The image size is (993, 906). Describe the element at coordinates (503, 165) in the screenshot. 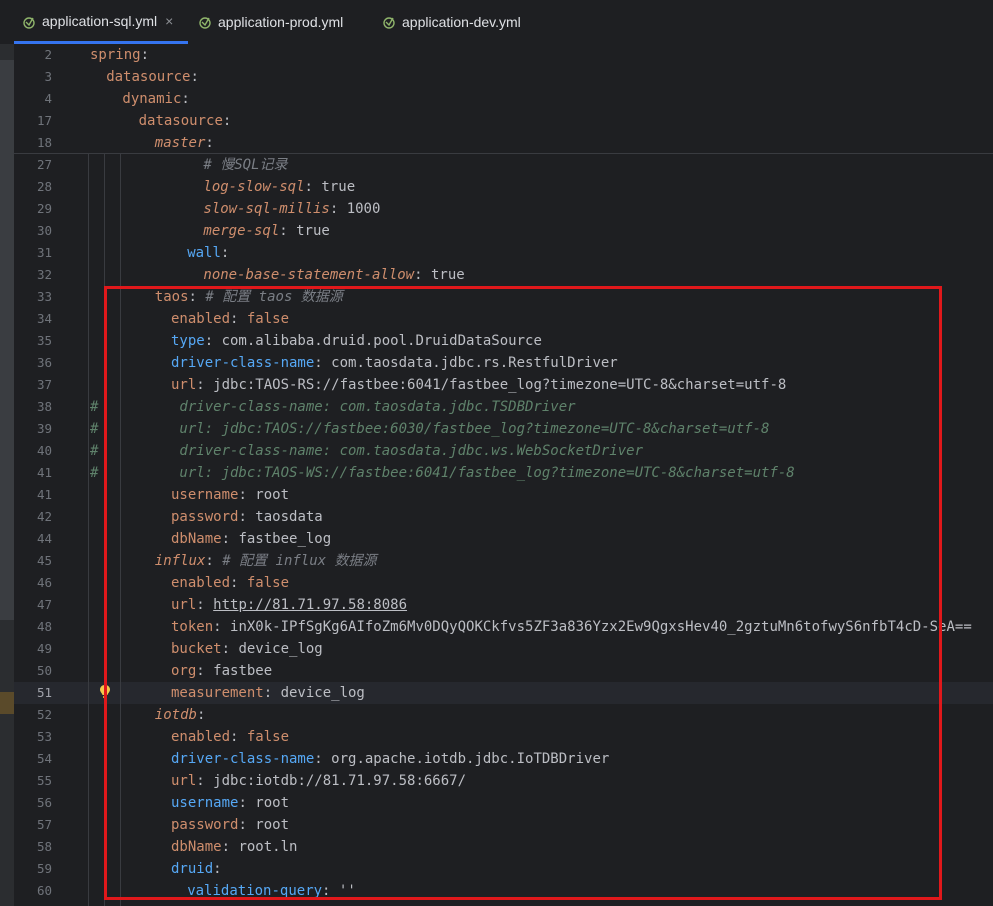

I see `code-line: 27 # 慢SQL记录` at that location.